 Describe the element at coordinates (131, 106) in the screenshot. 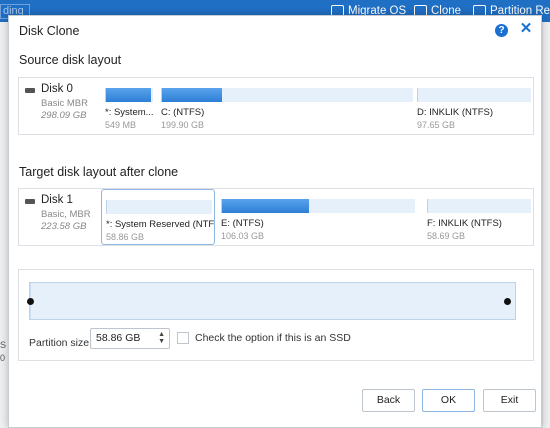

I see `source-partition-system: *: System... 549 MB` at that location.